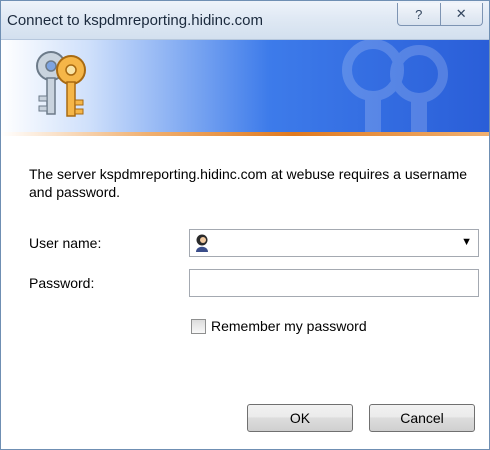 This screenshot has width=490, height=450. What do you see at coordinates (334, 243) in the screenshot?
I see `username-combobox: ▼` at bounding box center [334, 243].